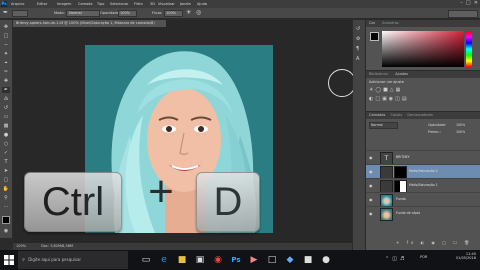  I want to click on properties-icon: ⚙, so click(358, 39).